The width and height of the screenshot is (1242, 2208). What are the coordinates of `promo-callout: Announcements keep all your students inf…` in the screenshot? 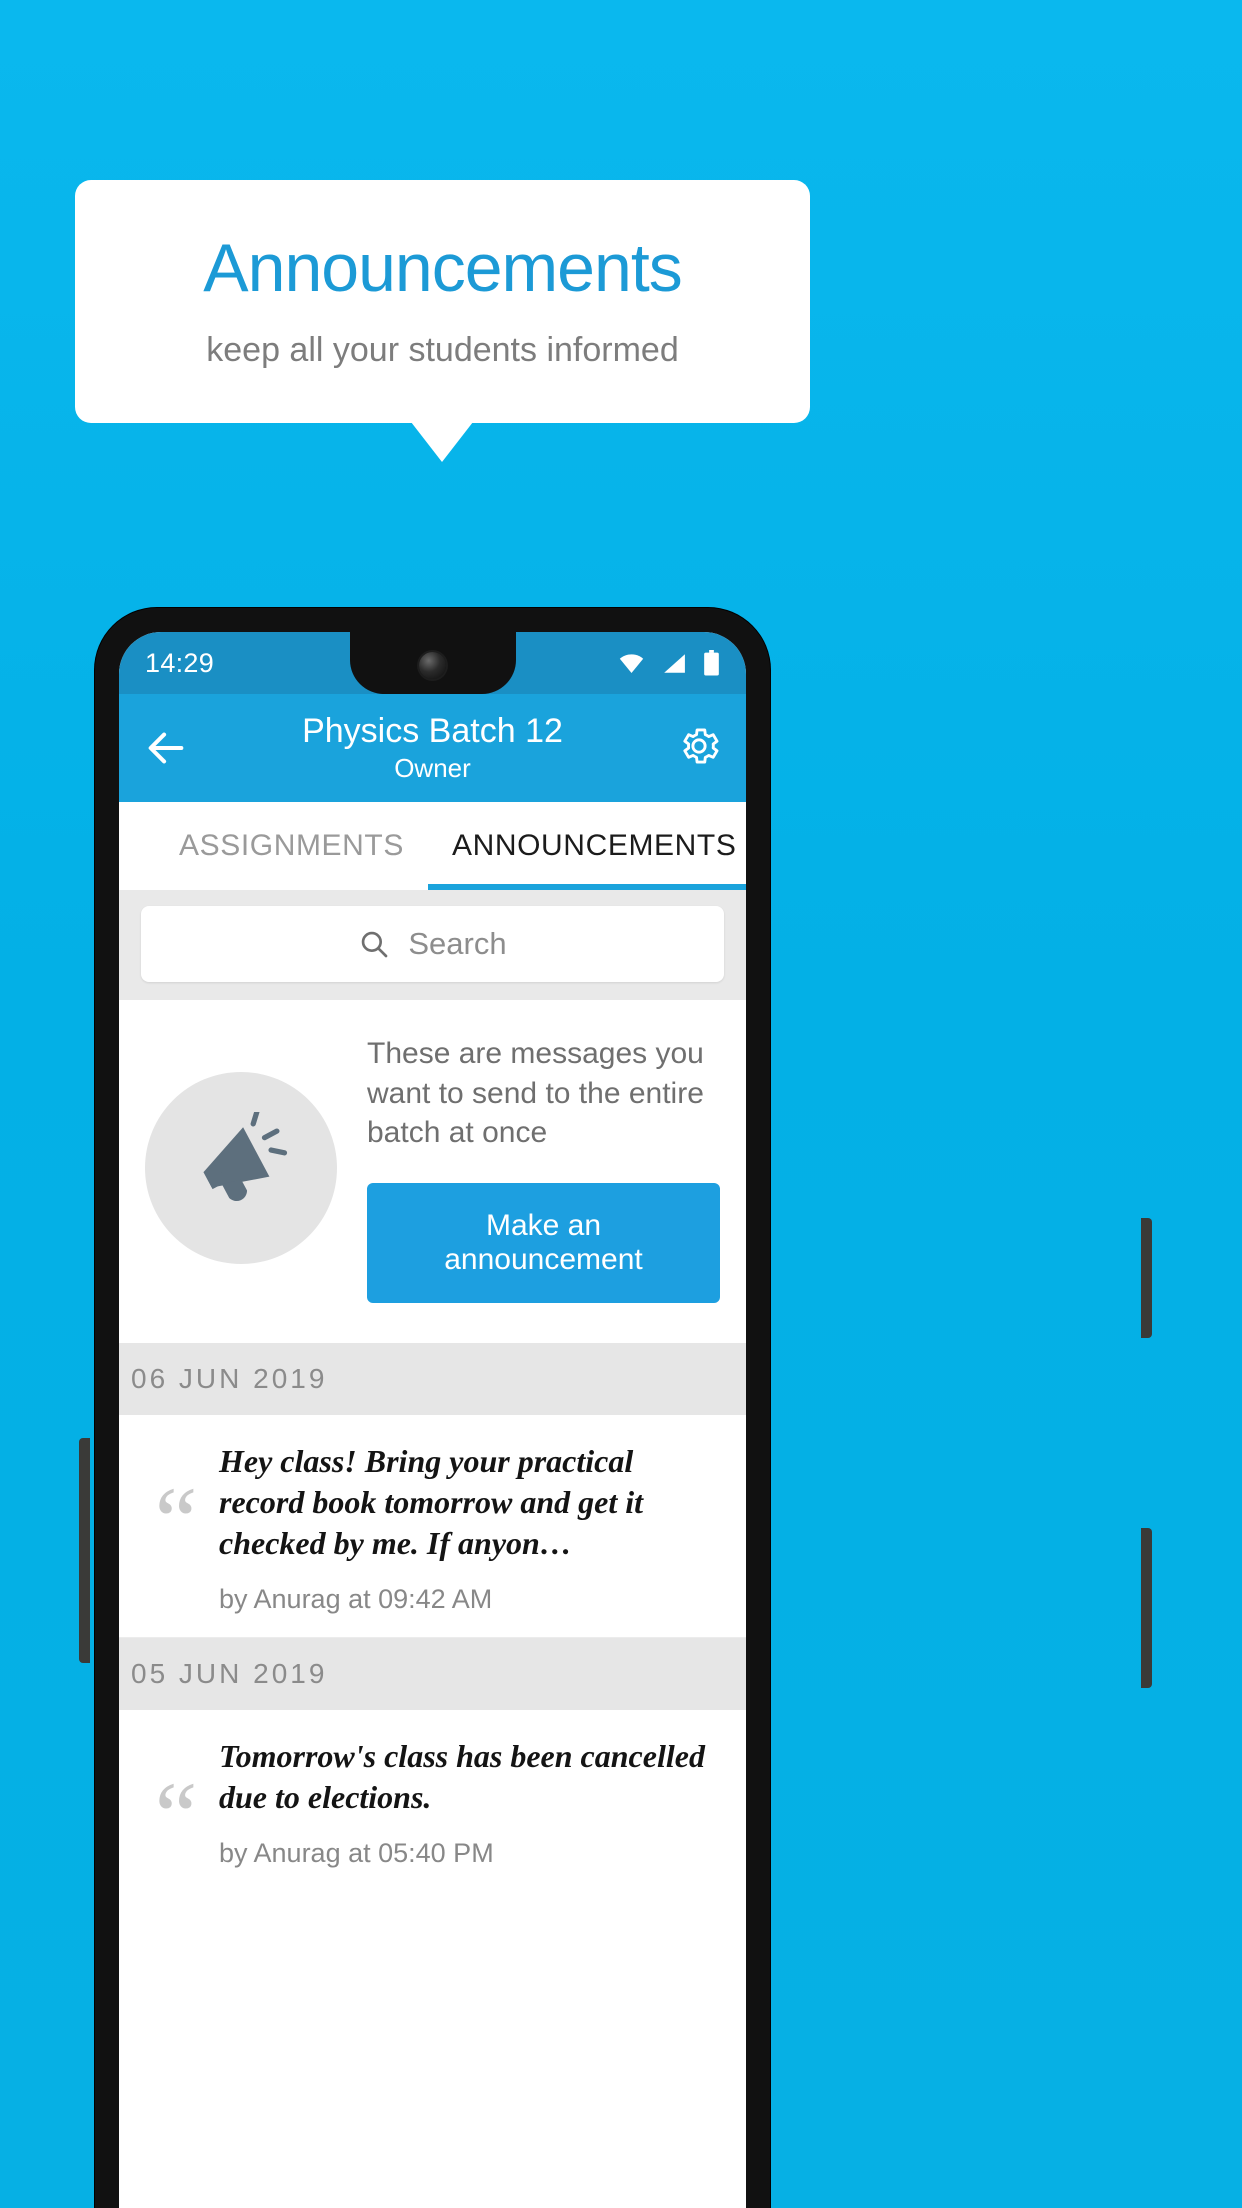 It's located at (442, 301).